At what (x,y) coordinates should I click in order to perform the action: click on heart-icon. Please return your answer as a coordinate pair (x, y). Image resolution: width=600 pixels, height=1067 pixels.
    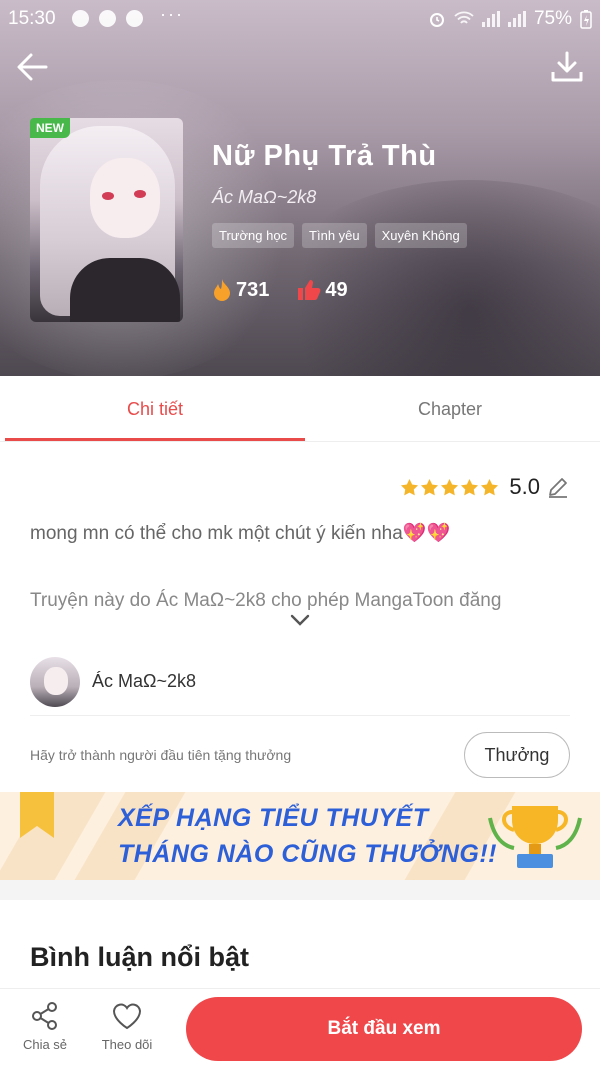
    Looking at the image, I should click on (127, 1016).